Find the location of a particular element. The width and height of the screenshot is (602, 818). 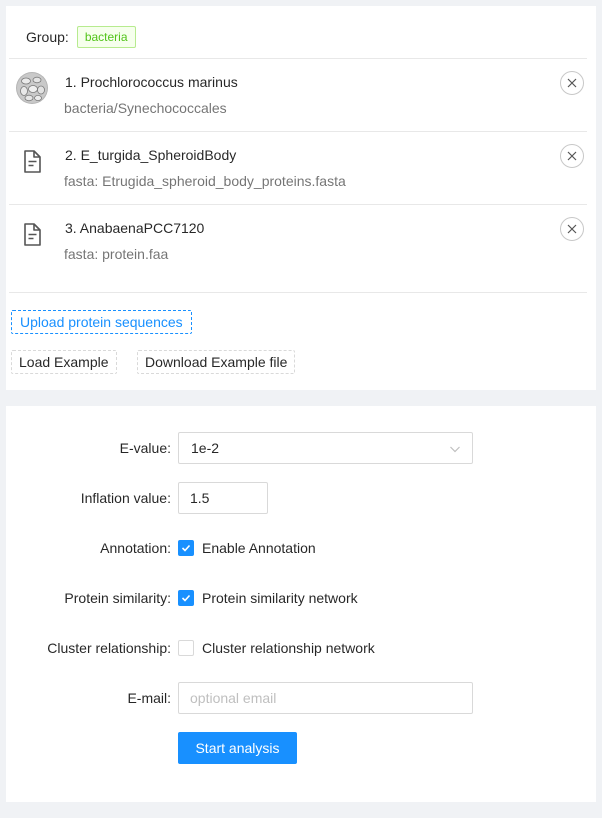

cluster-checkbox-wrapper: Cluster relationship network is located at coordinates (276, 648).